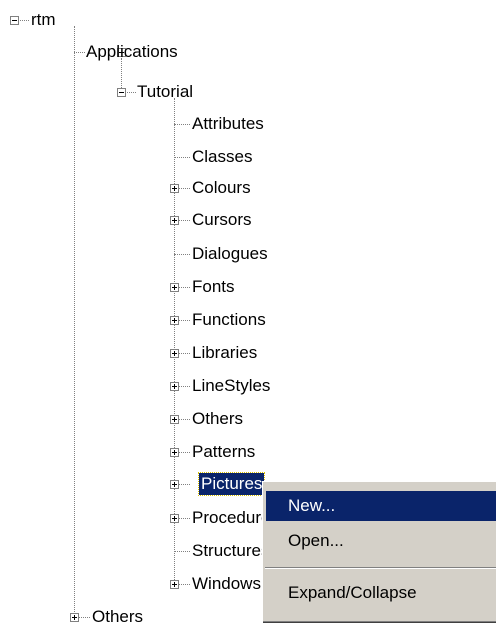 Image resolution: width=496 pixels, height=628 pixels. What do you see at coordinates (117, 617) in the screenshot?
I see `tree-node-others-bottom: Others` at bounding box center [117, 617].